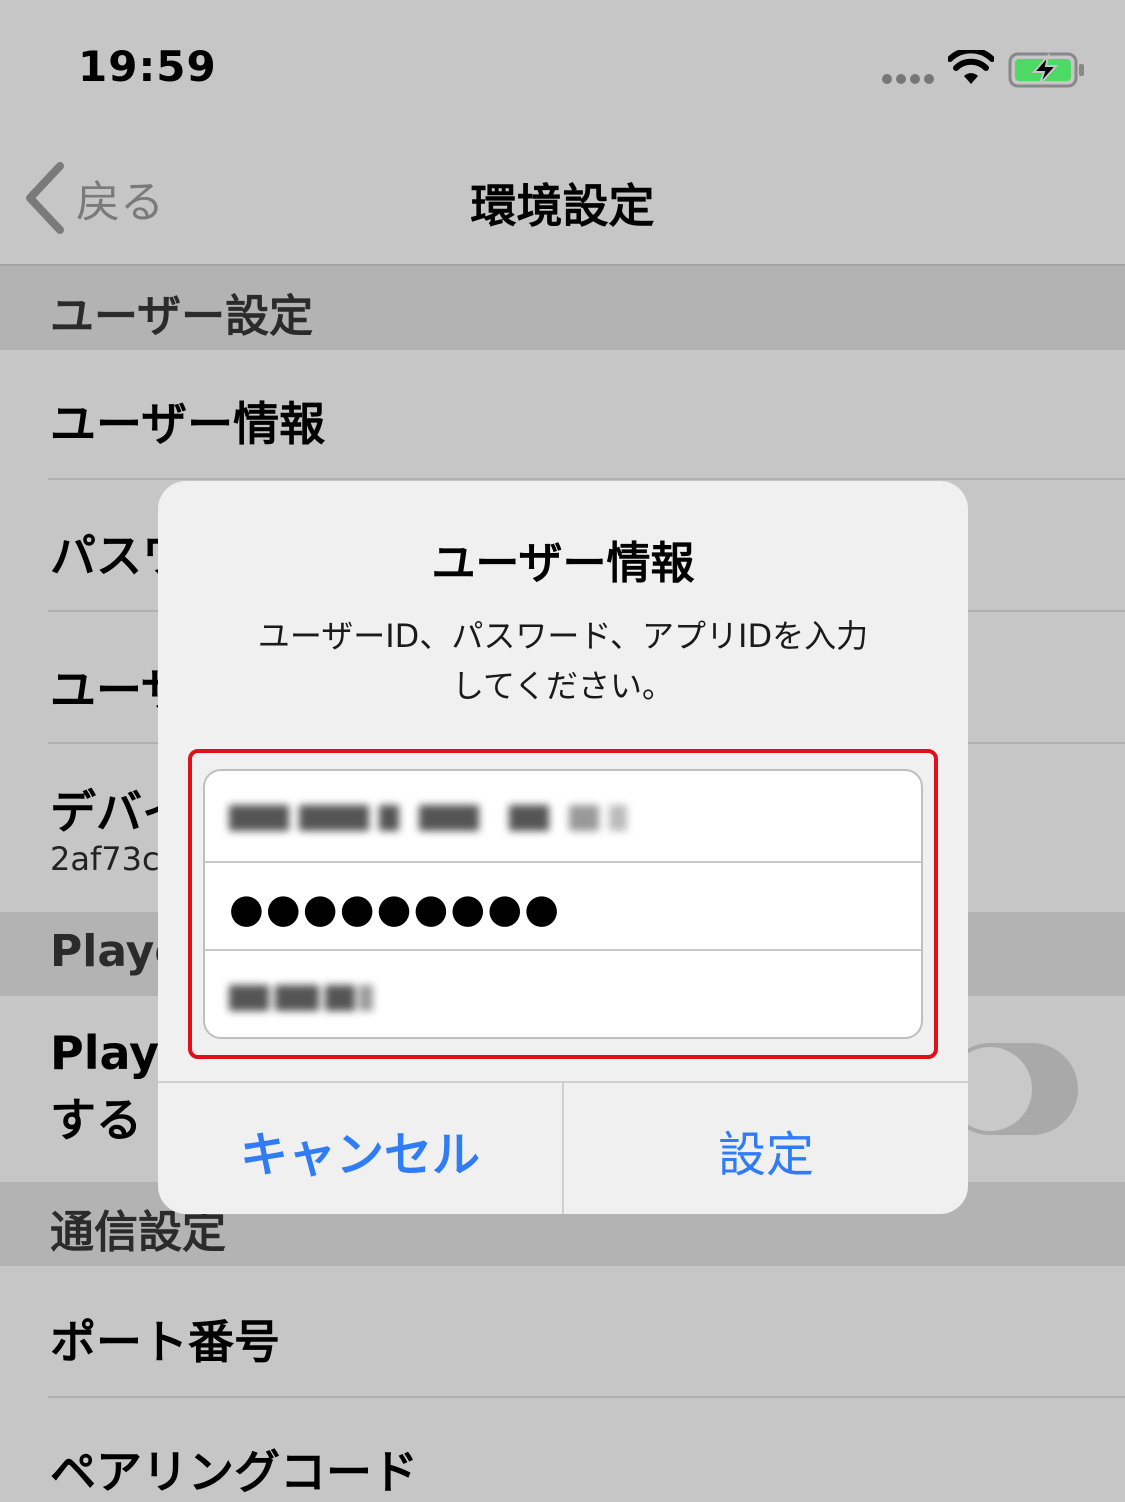  What do you see at coordinates (562, 1331) in the screenshot?
I see `row-port-number: ポート番号` at bounding box center [562, 1331].